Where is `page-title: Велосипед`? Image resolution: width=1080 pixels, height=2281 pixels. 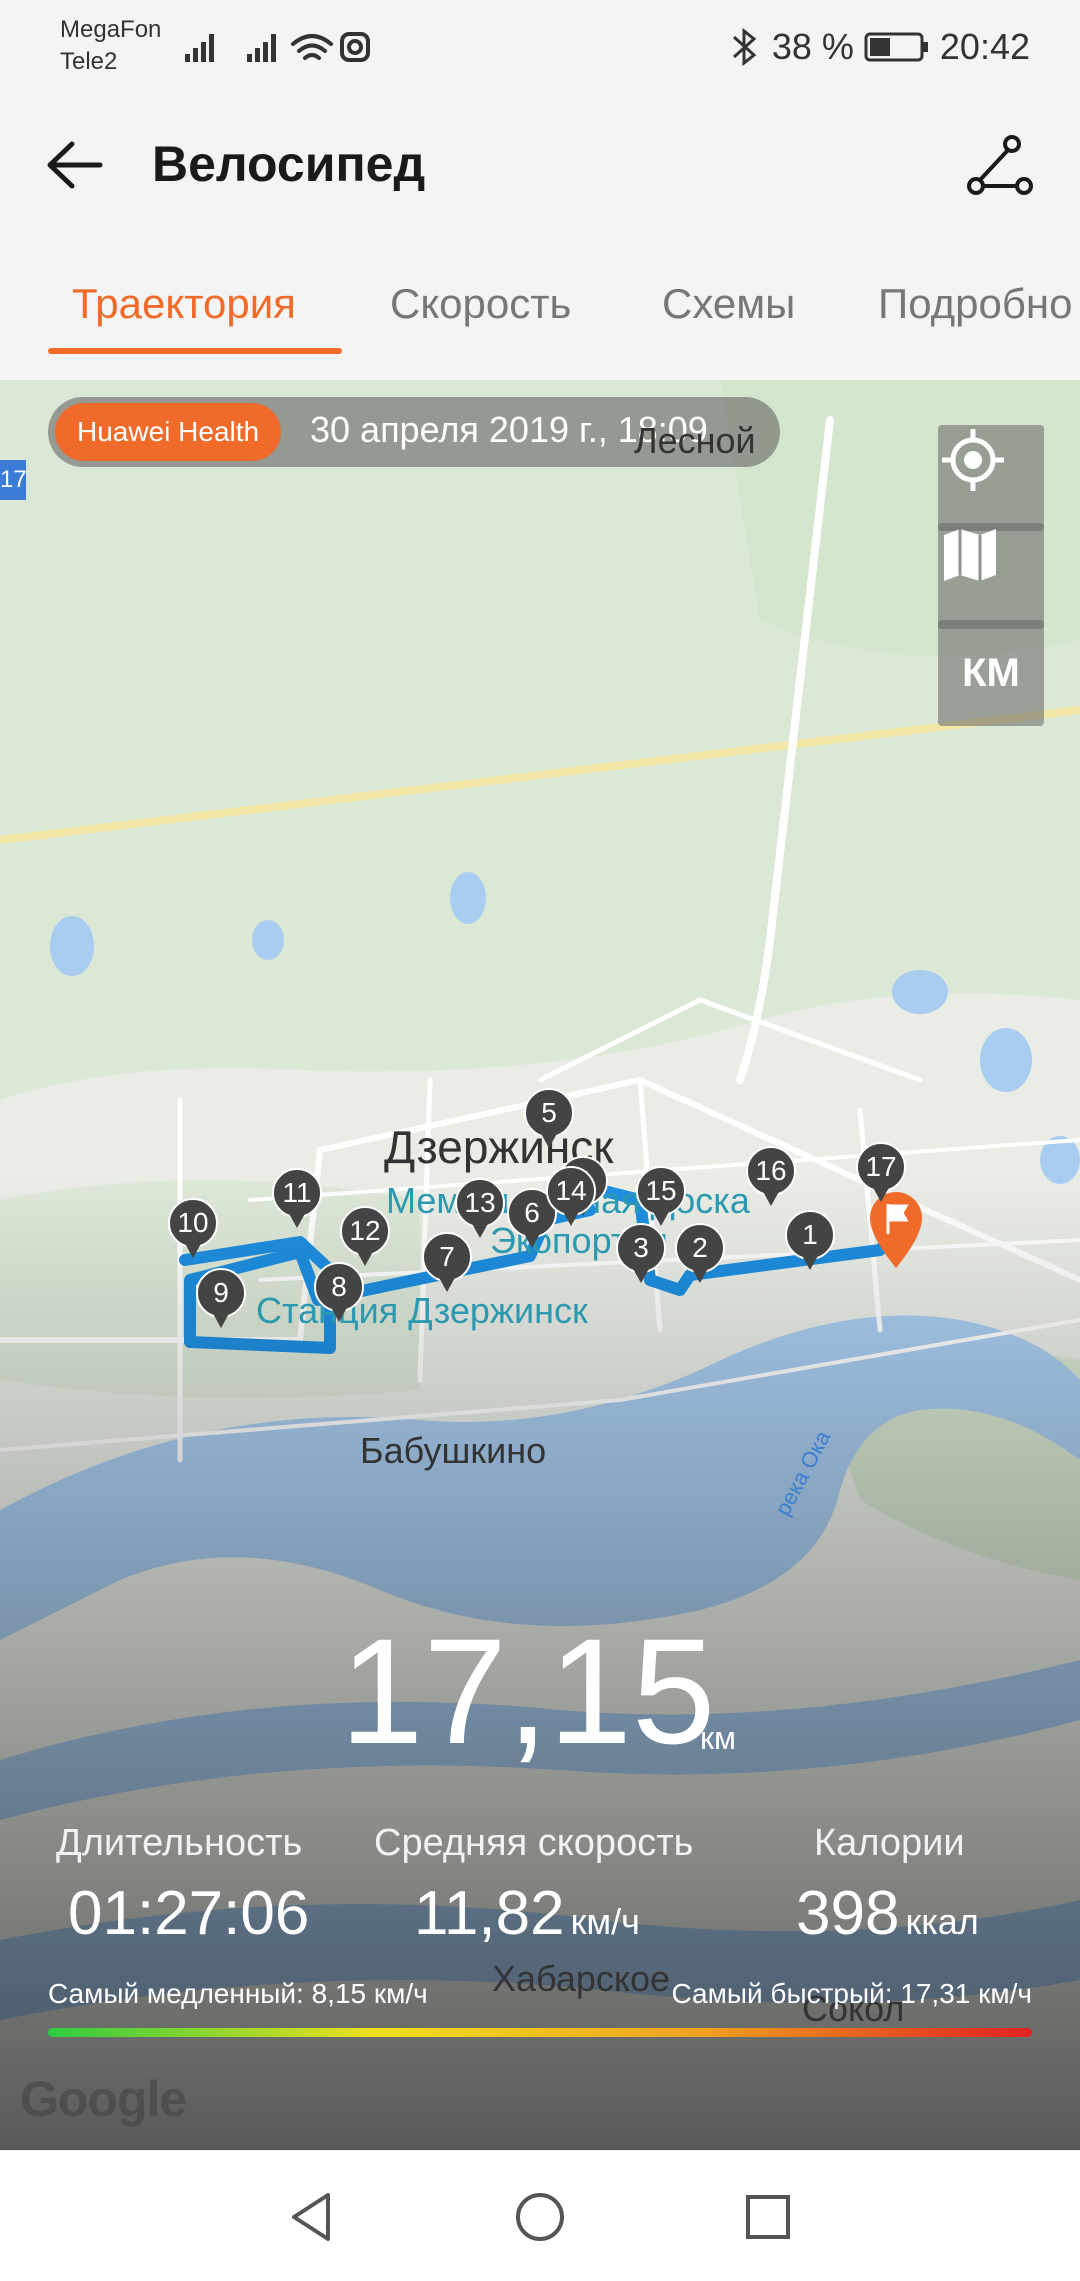 page-title: Велосипед is located at coordinates (289, 164).